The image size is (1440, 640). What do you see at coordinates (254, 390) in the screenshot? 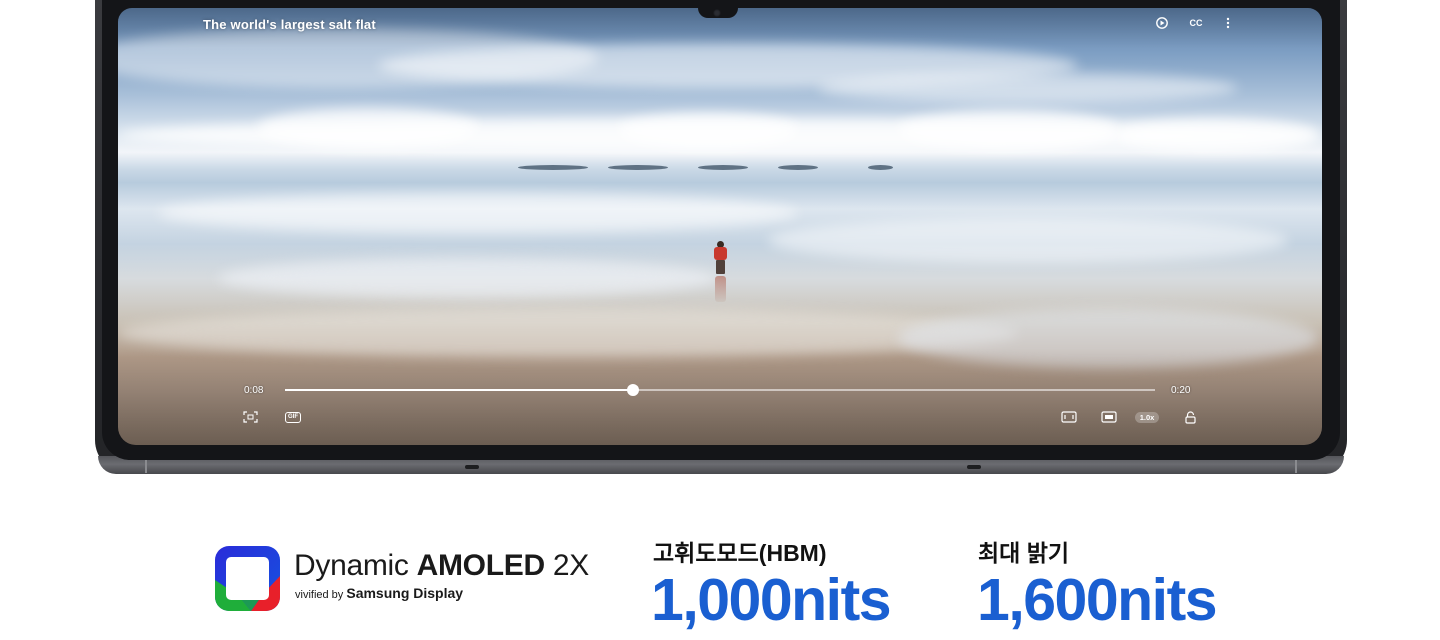
I see `current-time: 0:08` at bounding box center [254, 390].